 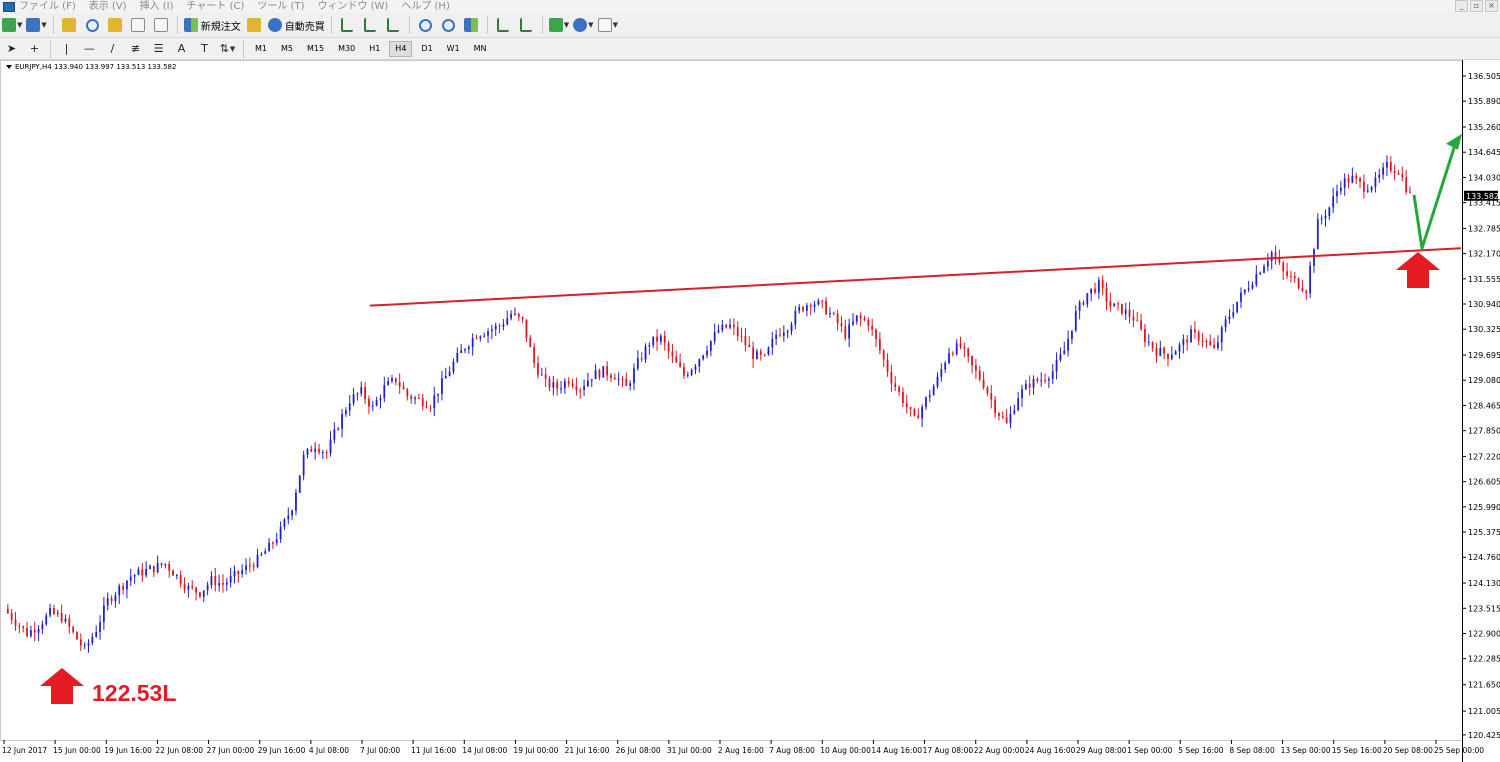 What do you see at coordinates (555, 25) in the screenshot?
I see `indicators-icon` at bounding box center [555, 25].